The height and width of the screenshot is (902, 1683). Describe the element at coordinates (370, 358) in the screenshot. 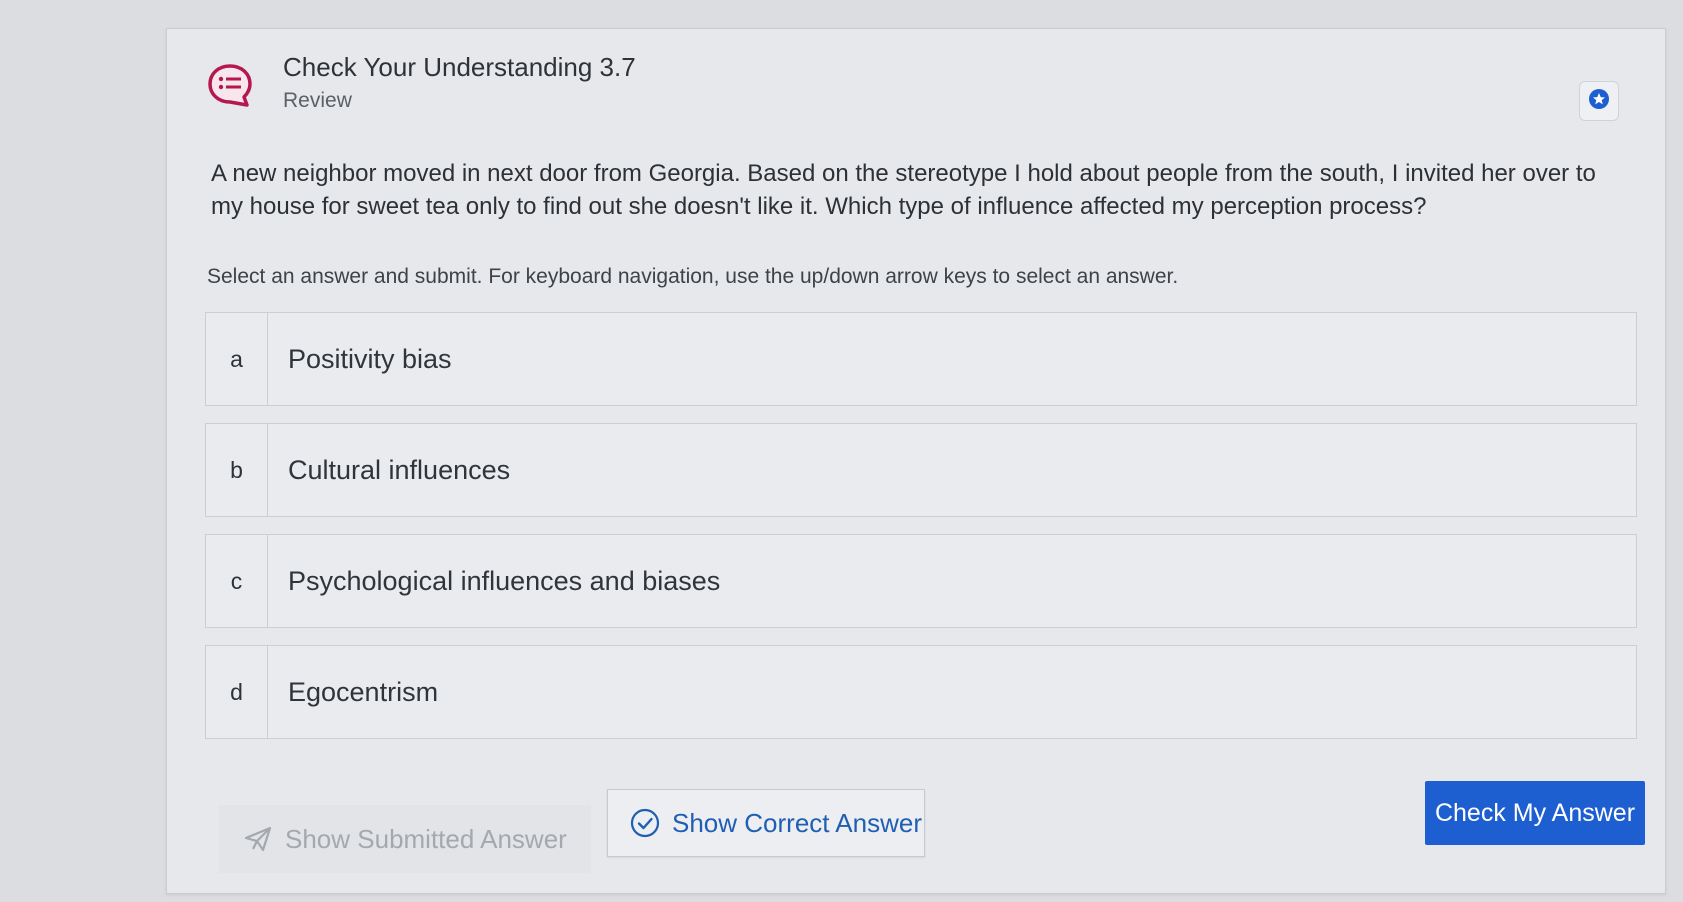

I see `answer-text: Positivity bias` at that location.